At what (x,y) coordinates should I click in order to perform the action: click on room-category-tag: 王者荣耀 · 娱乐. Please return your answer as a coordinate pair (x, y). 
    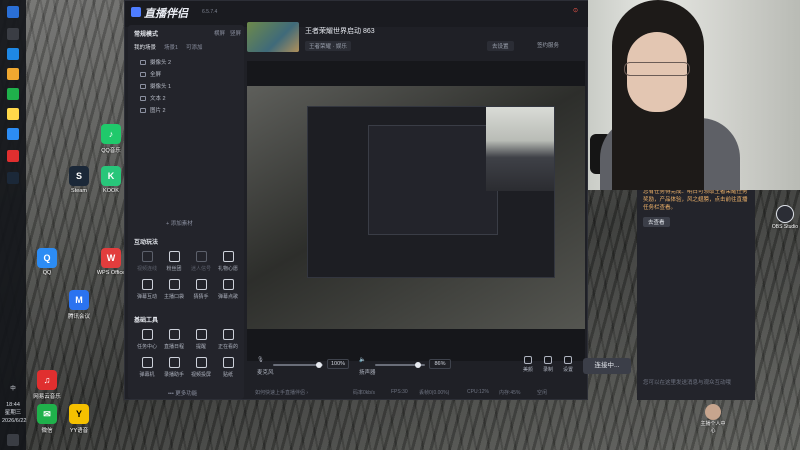
    Looking at the image, I should click on (328, 46).